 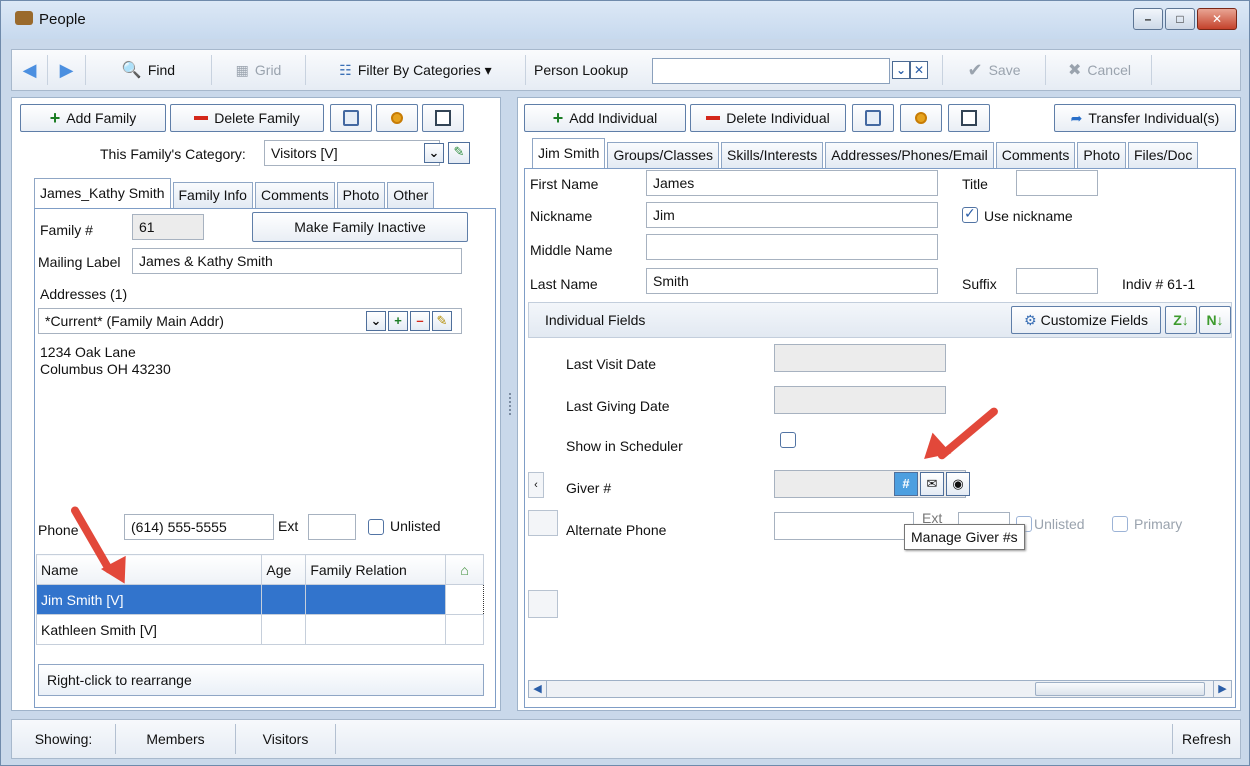 I want to click on tab-groups-classes: Groups/Classes, so click(x=663, y=155).